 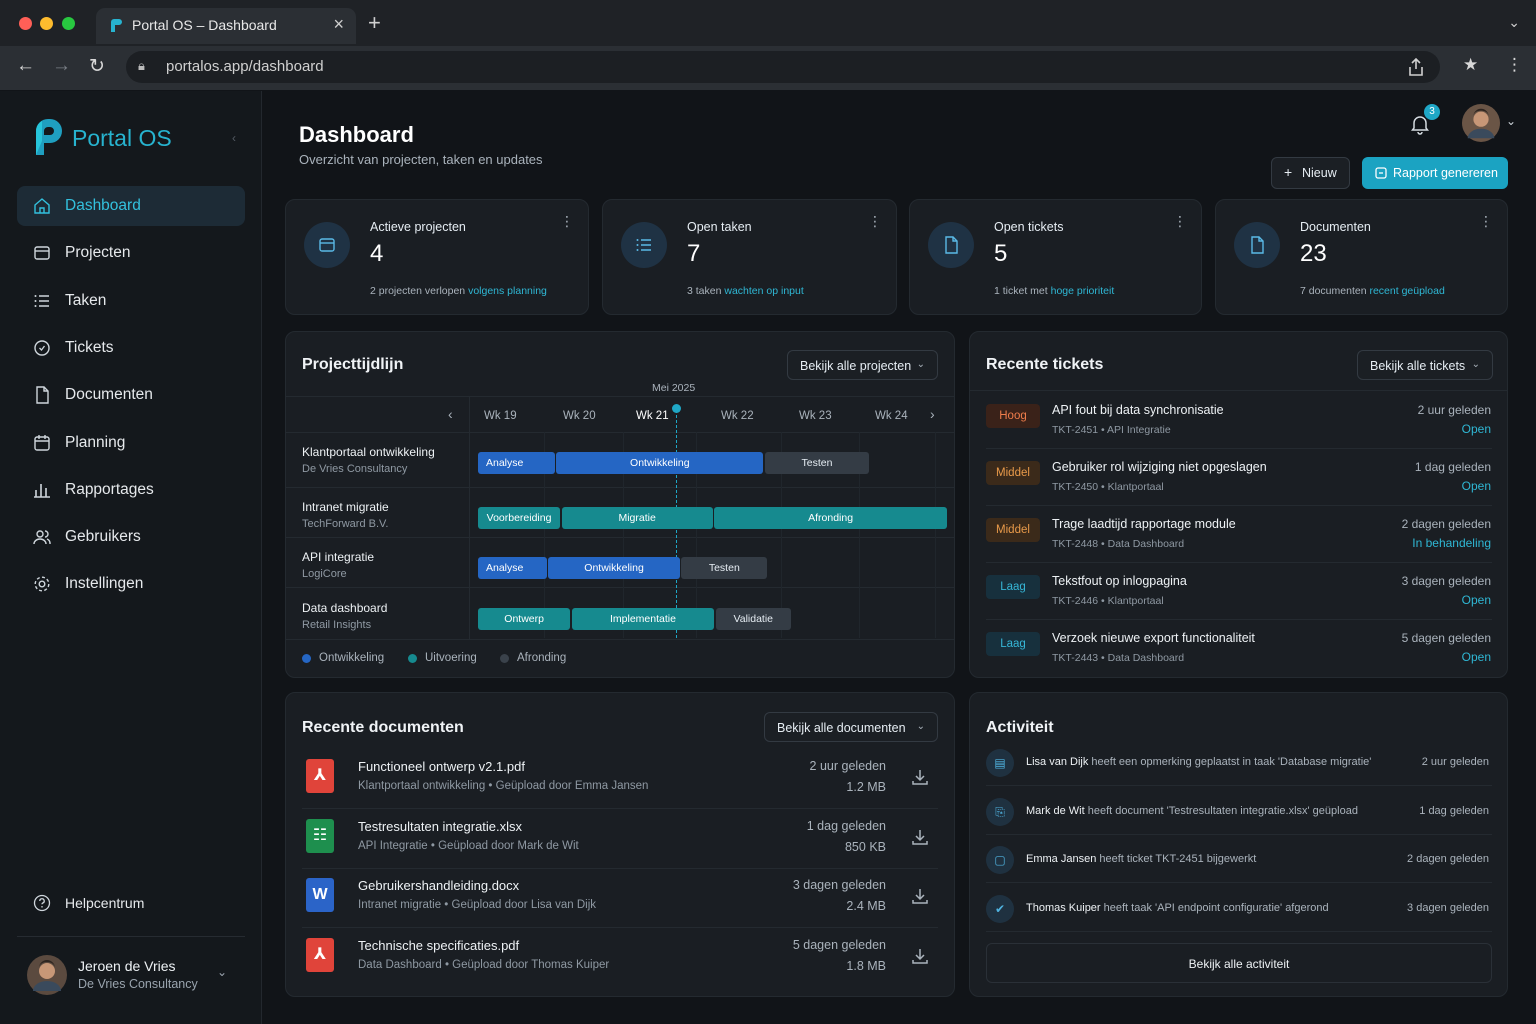 What do you see at coordinates (141, 65) in the screenshot?
I see `lock-icon: 🔒︎` at bounding box center [141, 65].